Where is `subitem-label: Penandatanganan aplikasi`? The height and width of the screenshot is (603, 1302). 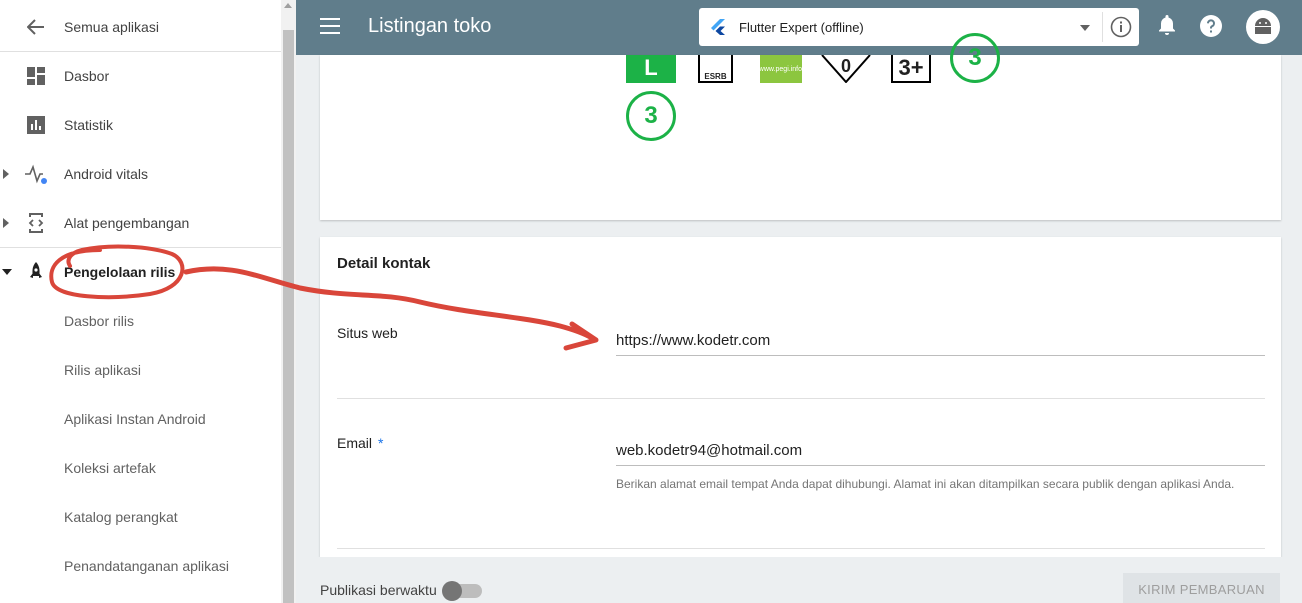 subitem-label: Penandatanganan aplikasi is located at coordinates (147, 565).